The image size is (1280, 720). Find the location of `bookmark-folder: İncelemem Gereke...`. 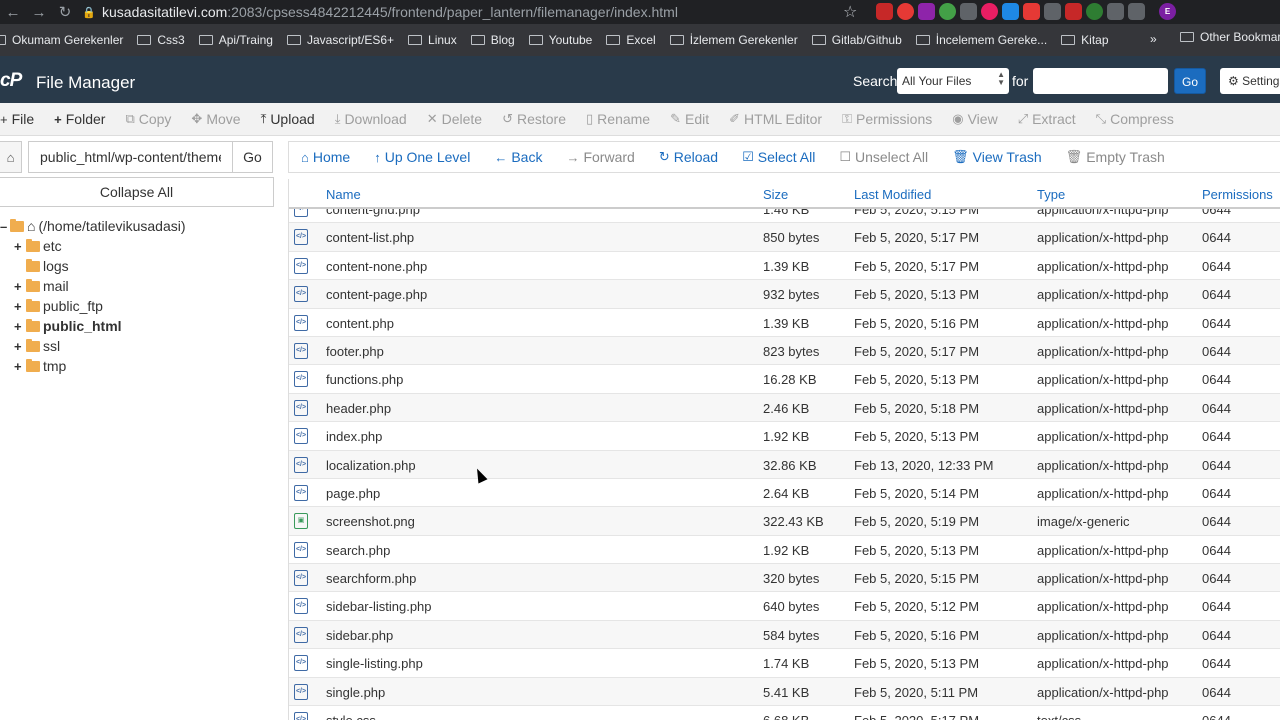

bookmark-folder: İncelemem Gereke... is located at coordinates (981, 40).